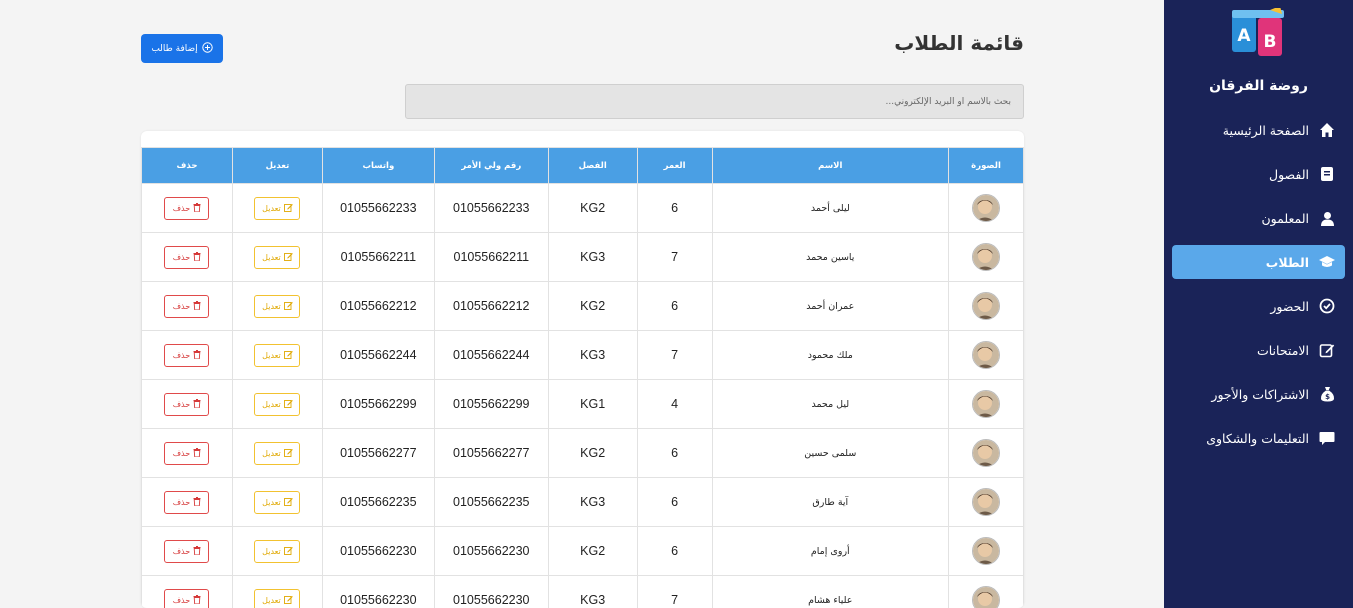 This screenshot has height=608, width=1353. I want to click on whatsapp-number: 01055662277, so click(378, 453).